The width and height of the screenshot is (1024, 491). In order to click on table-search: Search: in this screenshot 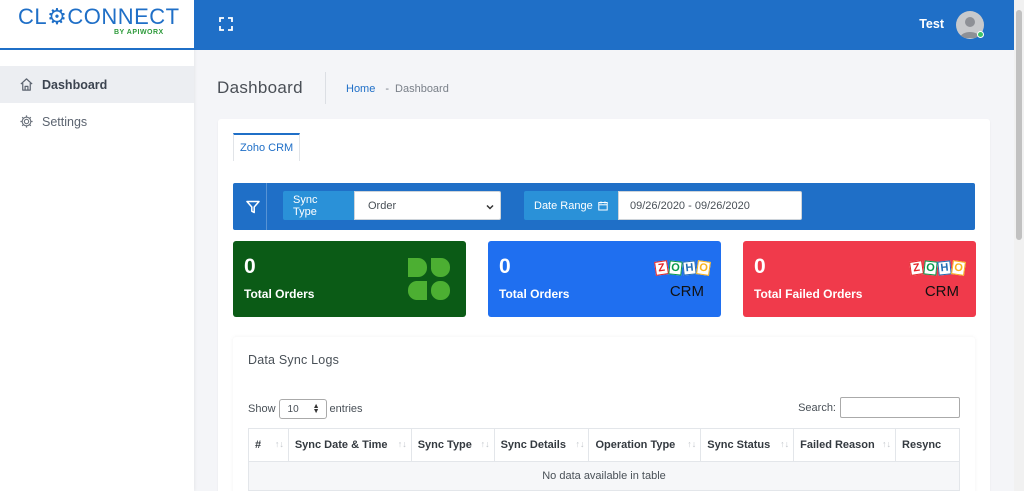, I will do `click(879, 407)`.